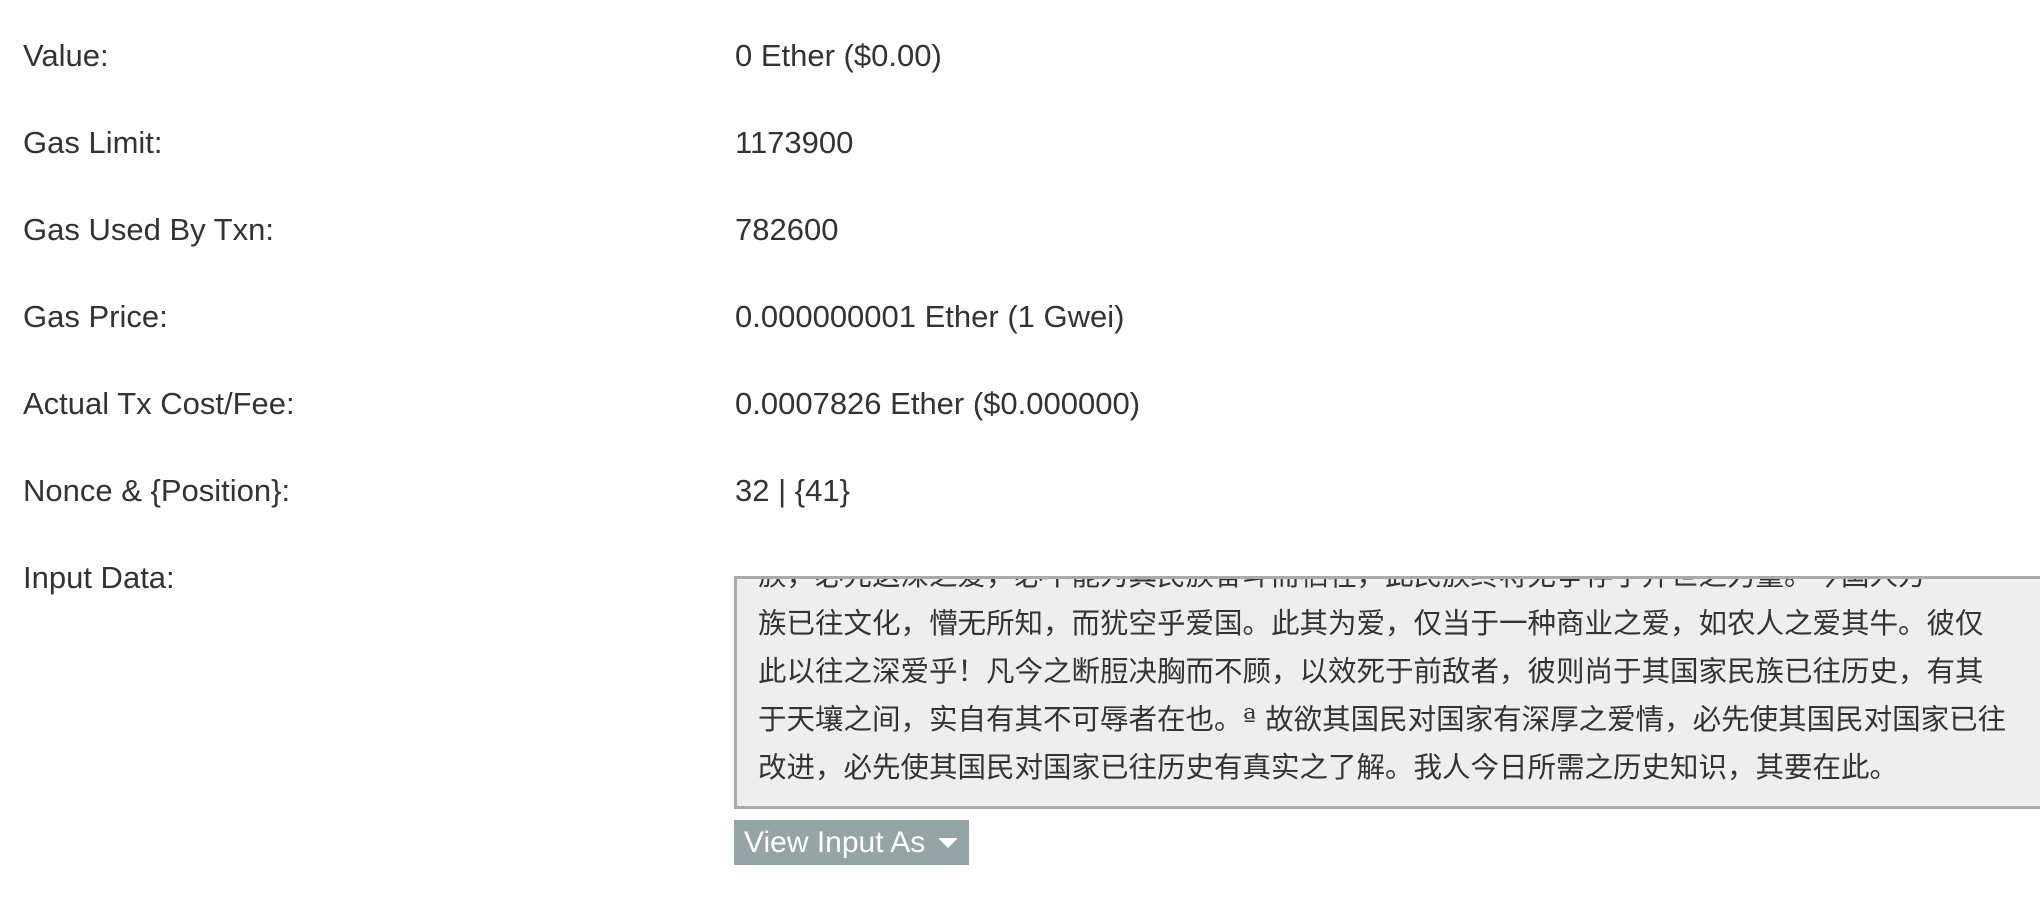 This screenshot has width=2040, height=922. I want to click on detail-row-value: Value: 0 Ether ($0.00), so click(1020, 79).